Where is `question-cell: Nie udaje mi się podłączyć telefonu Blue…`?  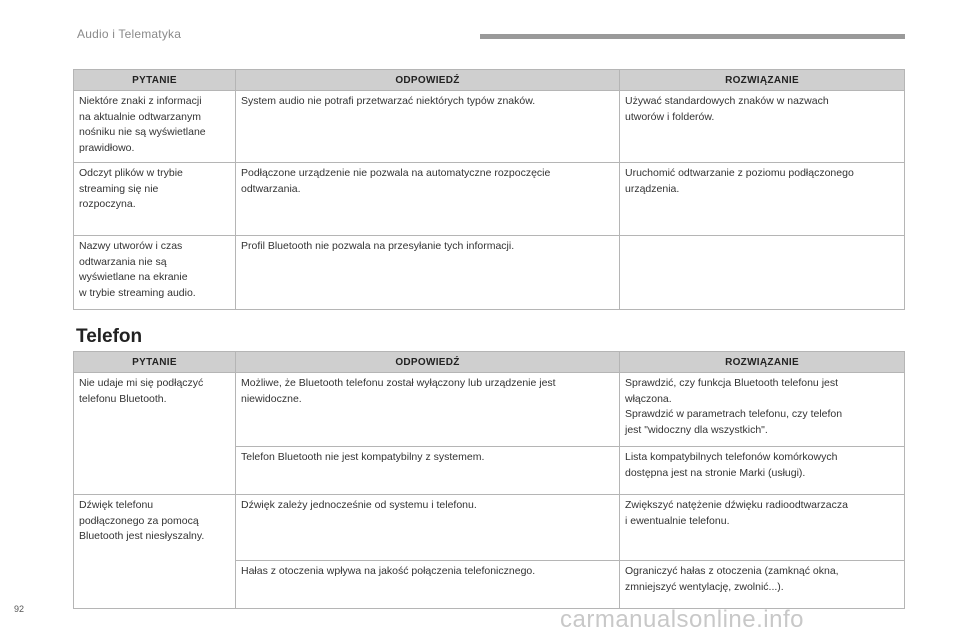
question-cell: Nie udaje mi się podłączyć telefonu Blue… is located at coordinates (154, 433).